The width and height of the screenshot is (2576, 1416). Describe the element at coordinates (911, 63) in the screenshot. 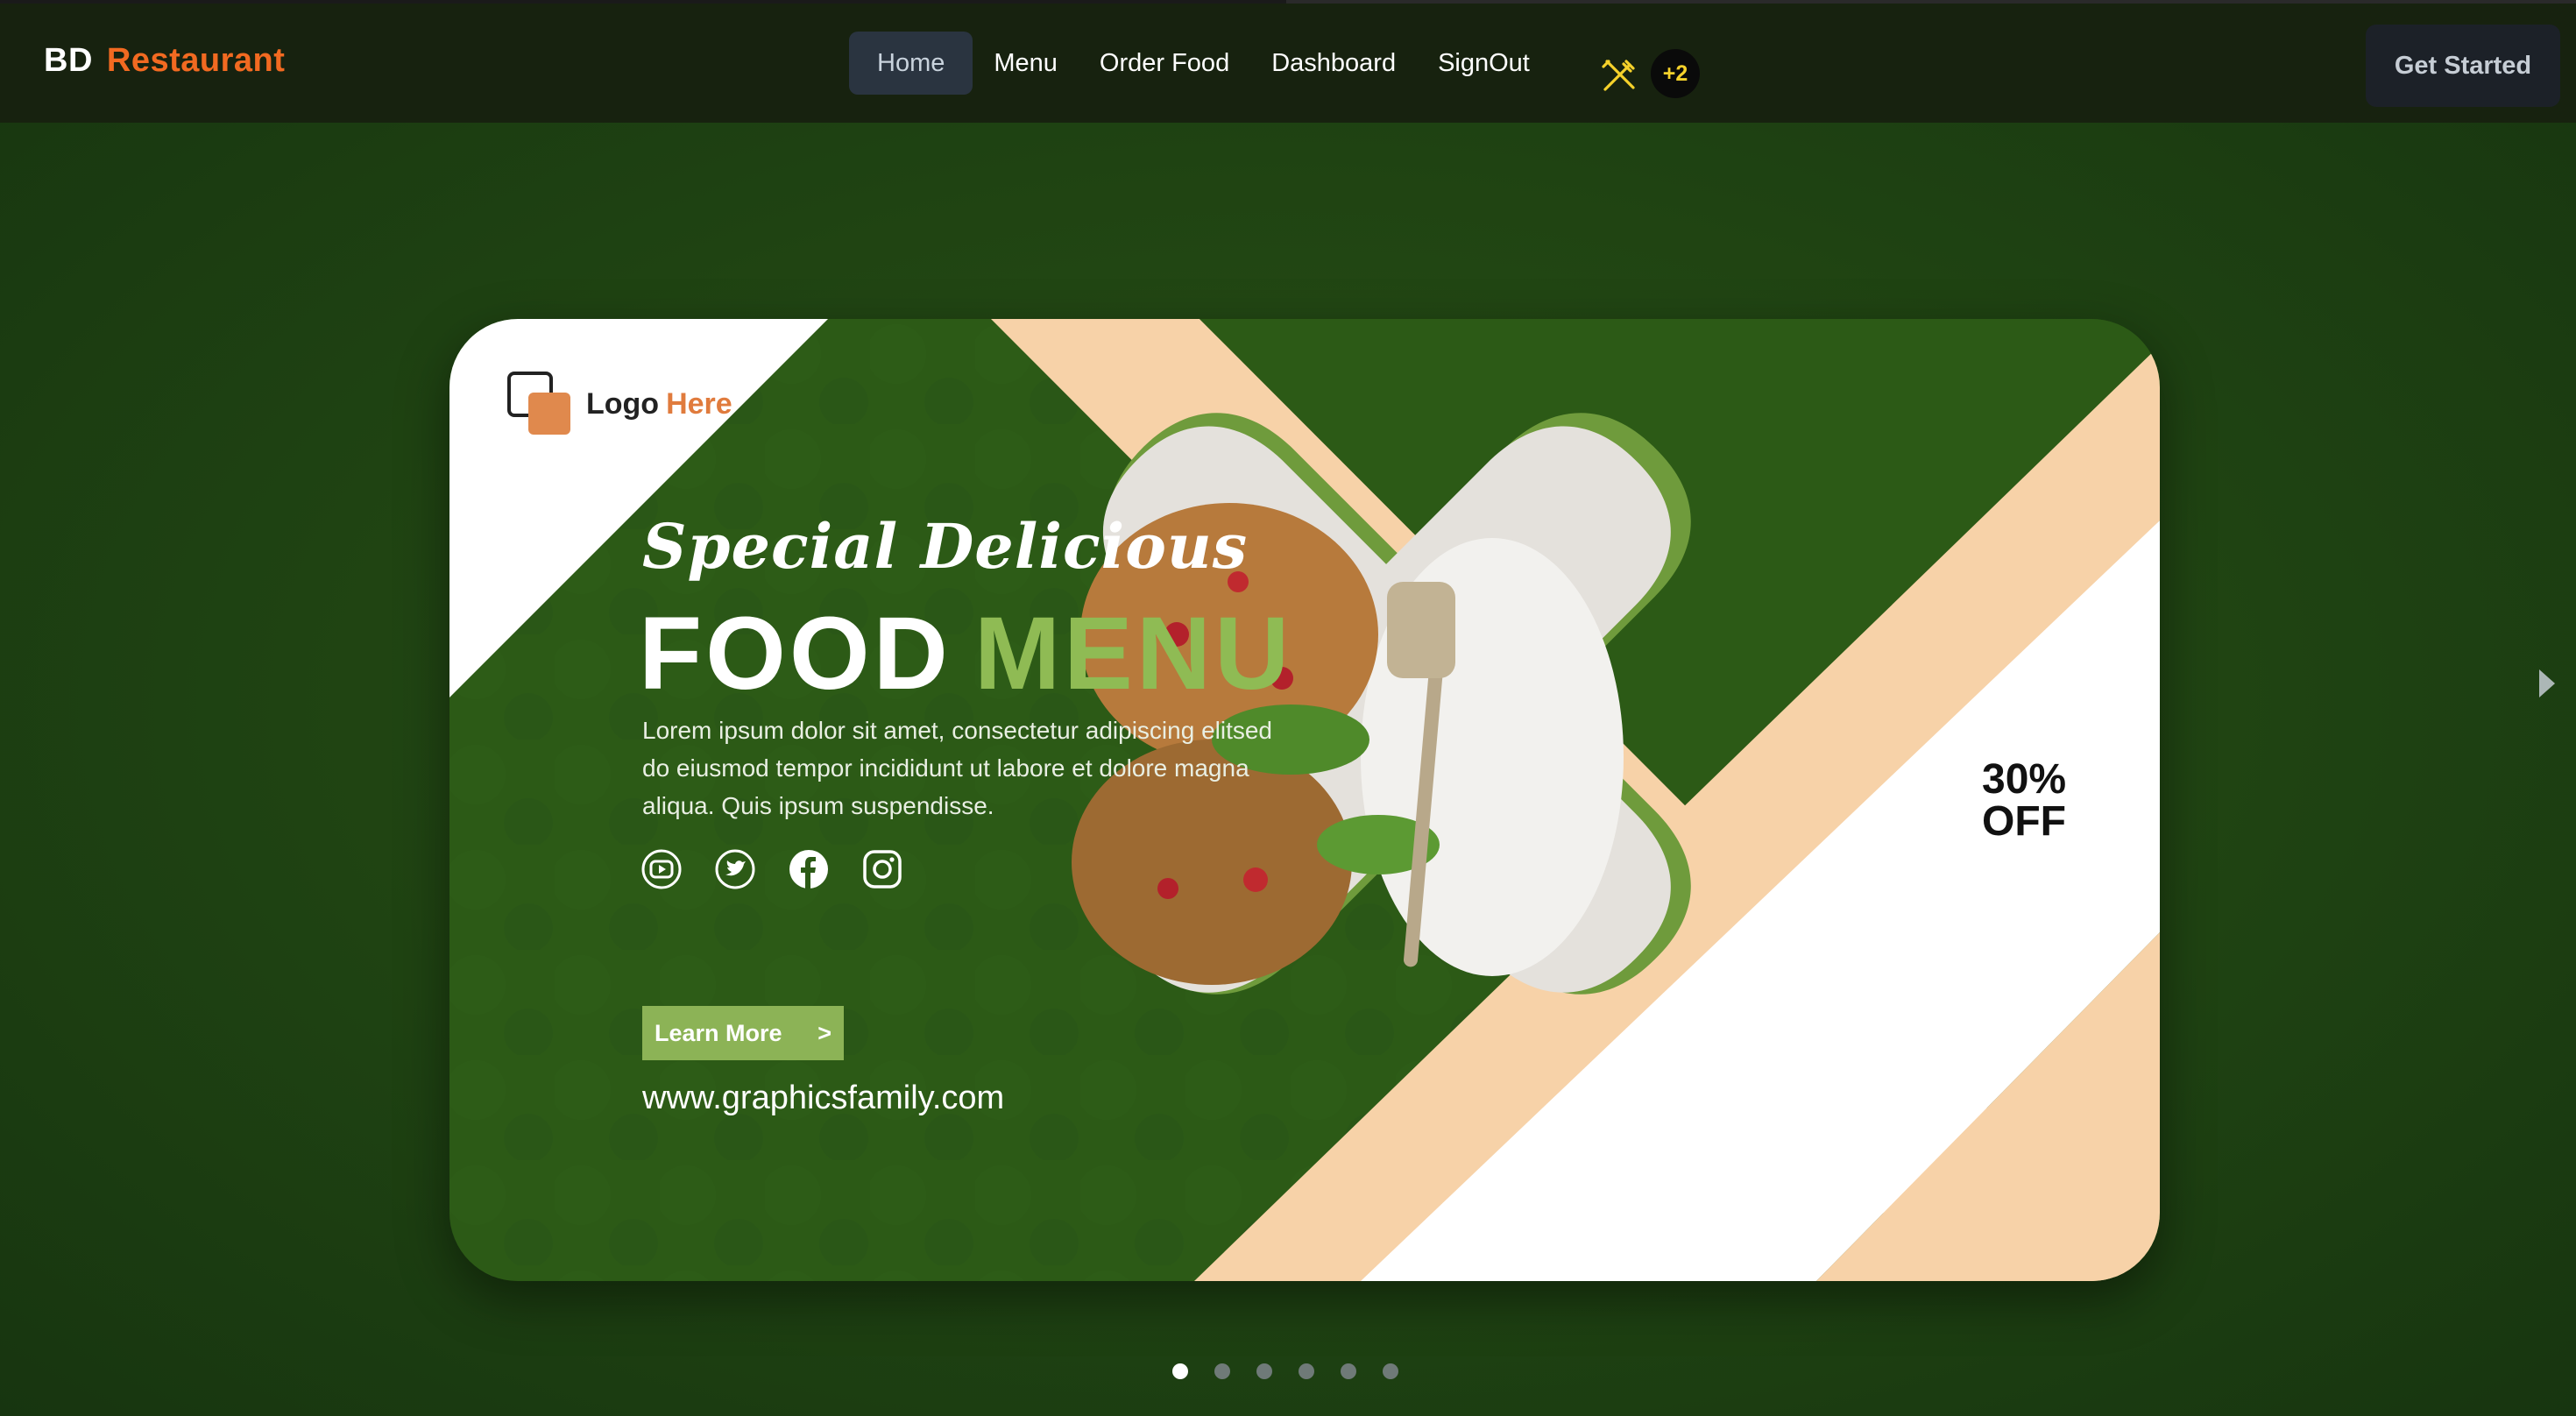

I see `nav-item-home: Home` at that location.